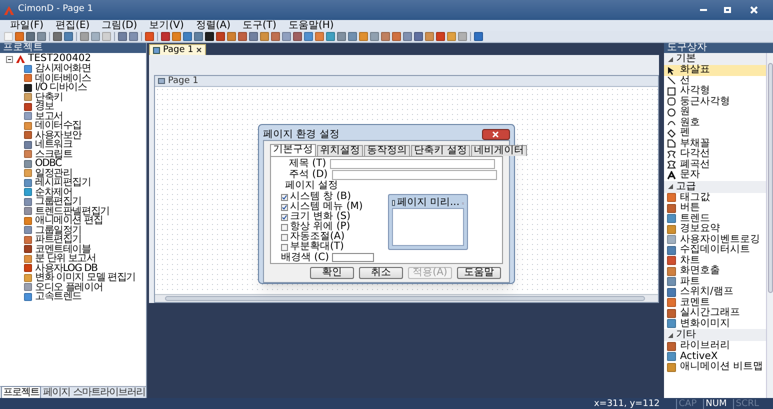 Image resolution: width=773 pixels, height=409 pixels. I want to click on toolbox-item: 화살표, so click(715, 70).